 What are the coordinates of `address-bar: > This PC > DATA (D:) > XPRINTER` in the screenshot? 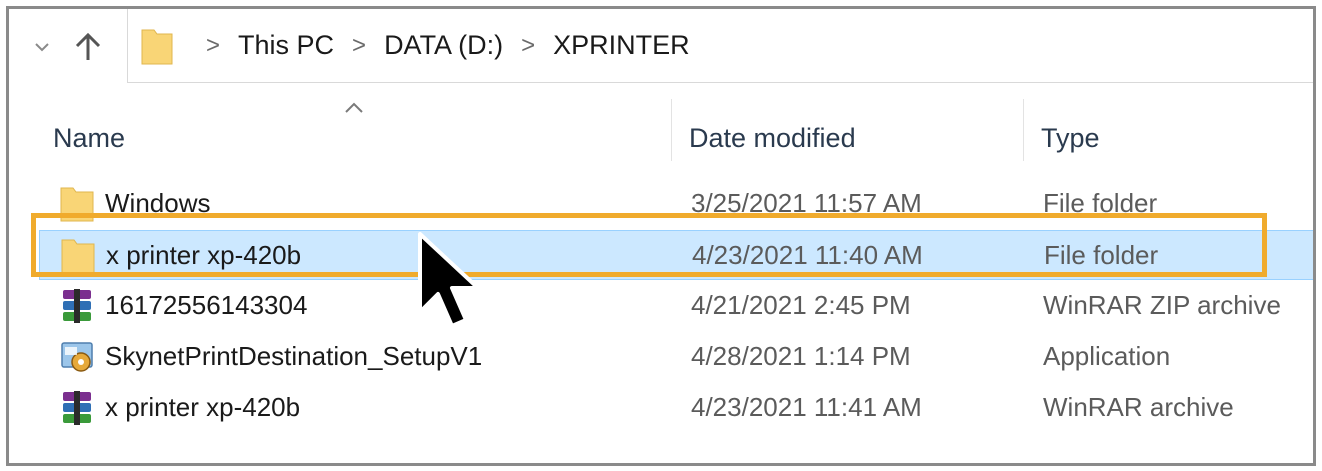 It's located at (720, 46).